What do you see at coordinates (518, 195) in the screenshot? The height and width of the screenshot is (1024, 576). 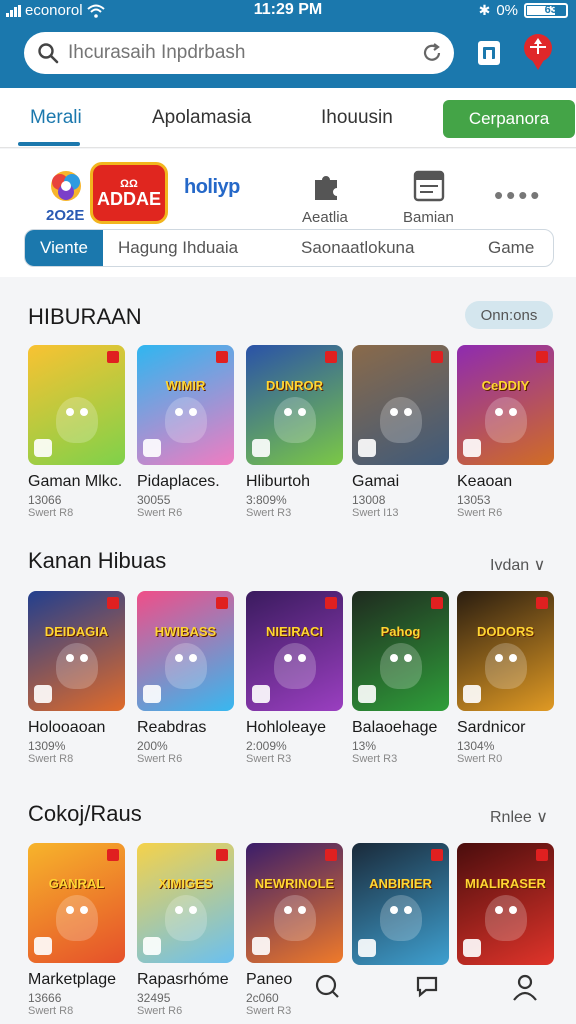 I see `more-categories-icon: ••••` at bounding box center [518, 195].